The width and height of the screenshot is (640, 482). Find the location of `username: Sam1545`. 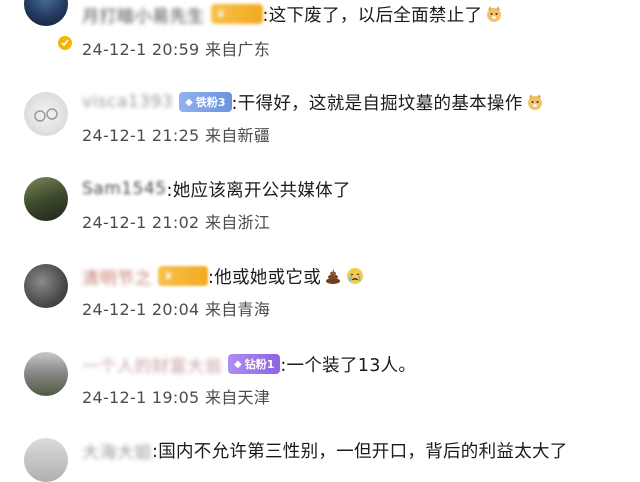

username: Sam1545 is located at coordinates (124, 189).